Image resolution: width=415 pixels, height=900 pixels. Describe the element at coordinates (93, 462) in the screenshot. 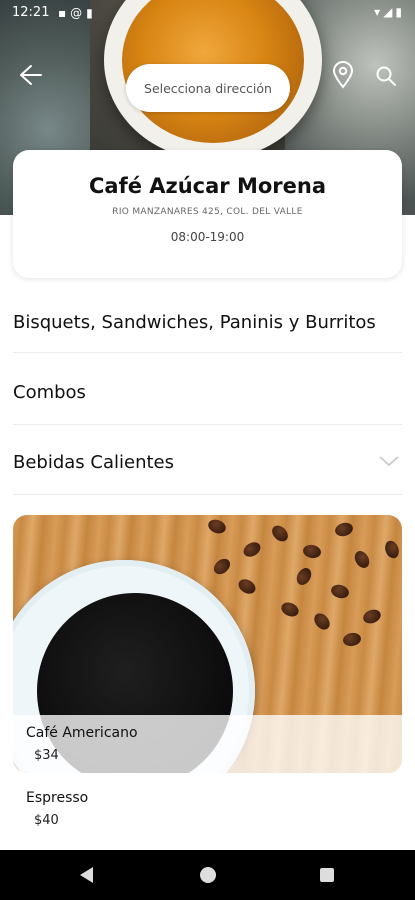

I see `category-label: Bebidas Calientes` at that location.